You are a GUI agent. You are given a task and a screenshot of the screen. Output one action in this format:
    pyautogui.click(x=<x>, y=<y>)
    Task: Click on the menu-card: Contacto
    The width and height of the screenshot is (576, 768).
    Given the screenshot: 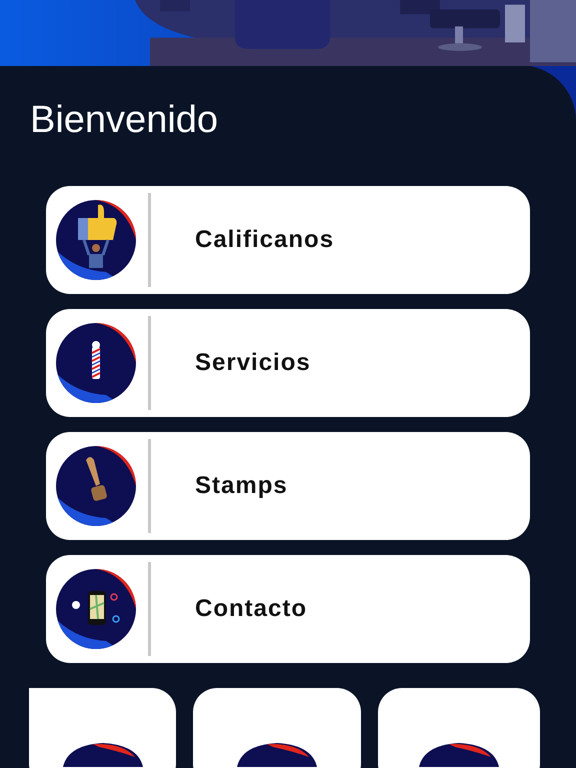 What is the action you would take?
    pyautogui.click(x=288, y=609)
    